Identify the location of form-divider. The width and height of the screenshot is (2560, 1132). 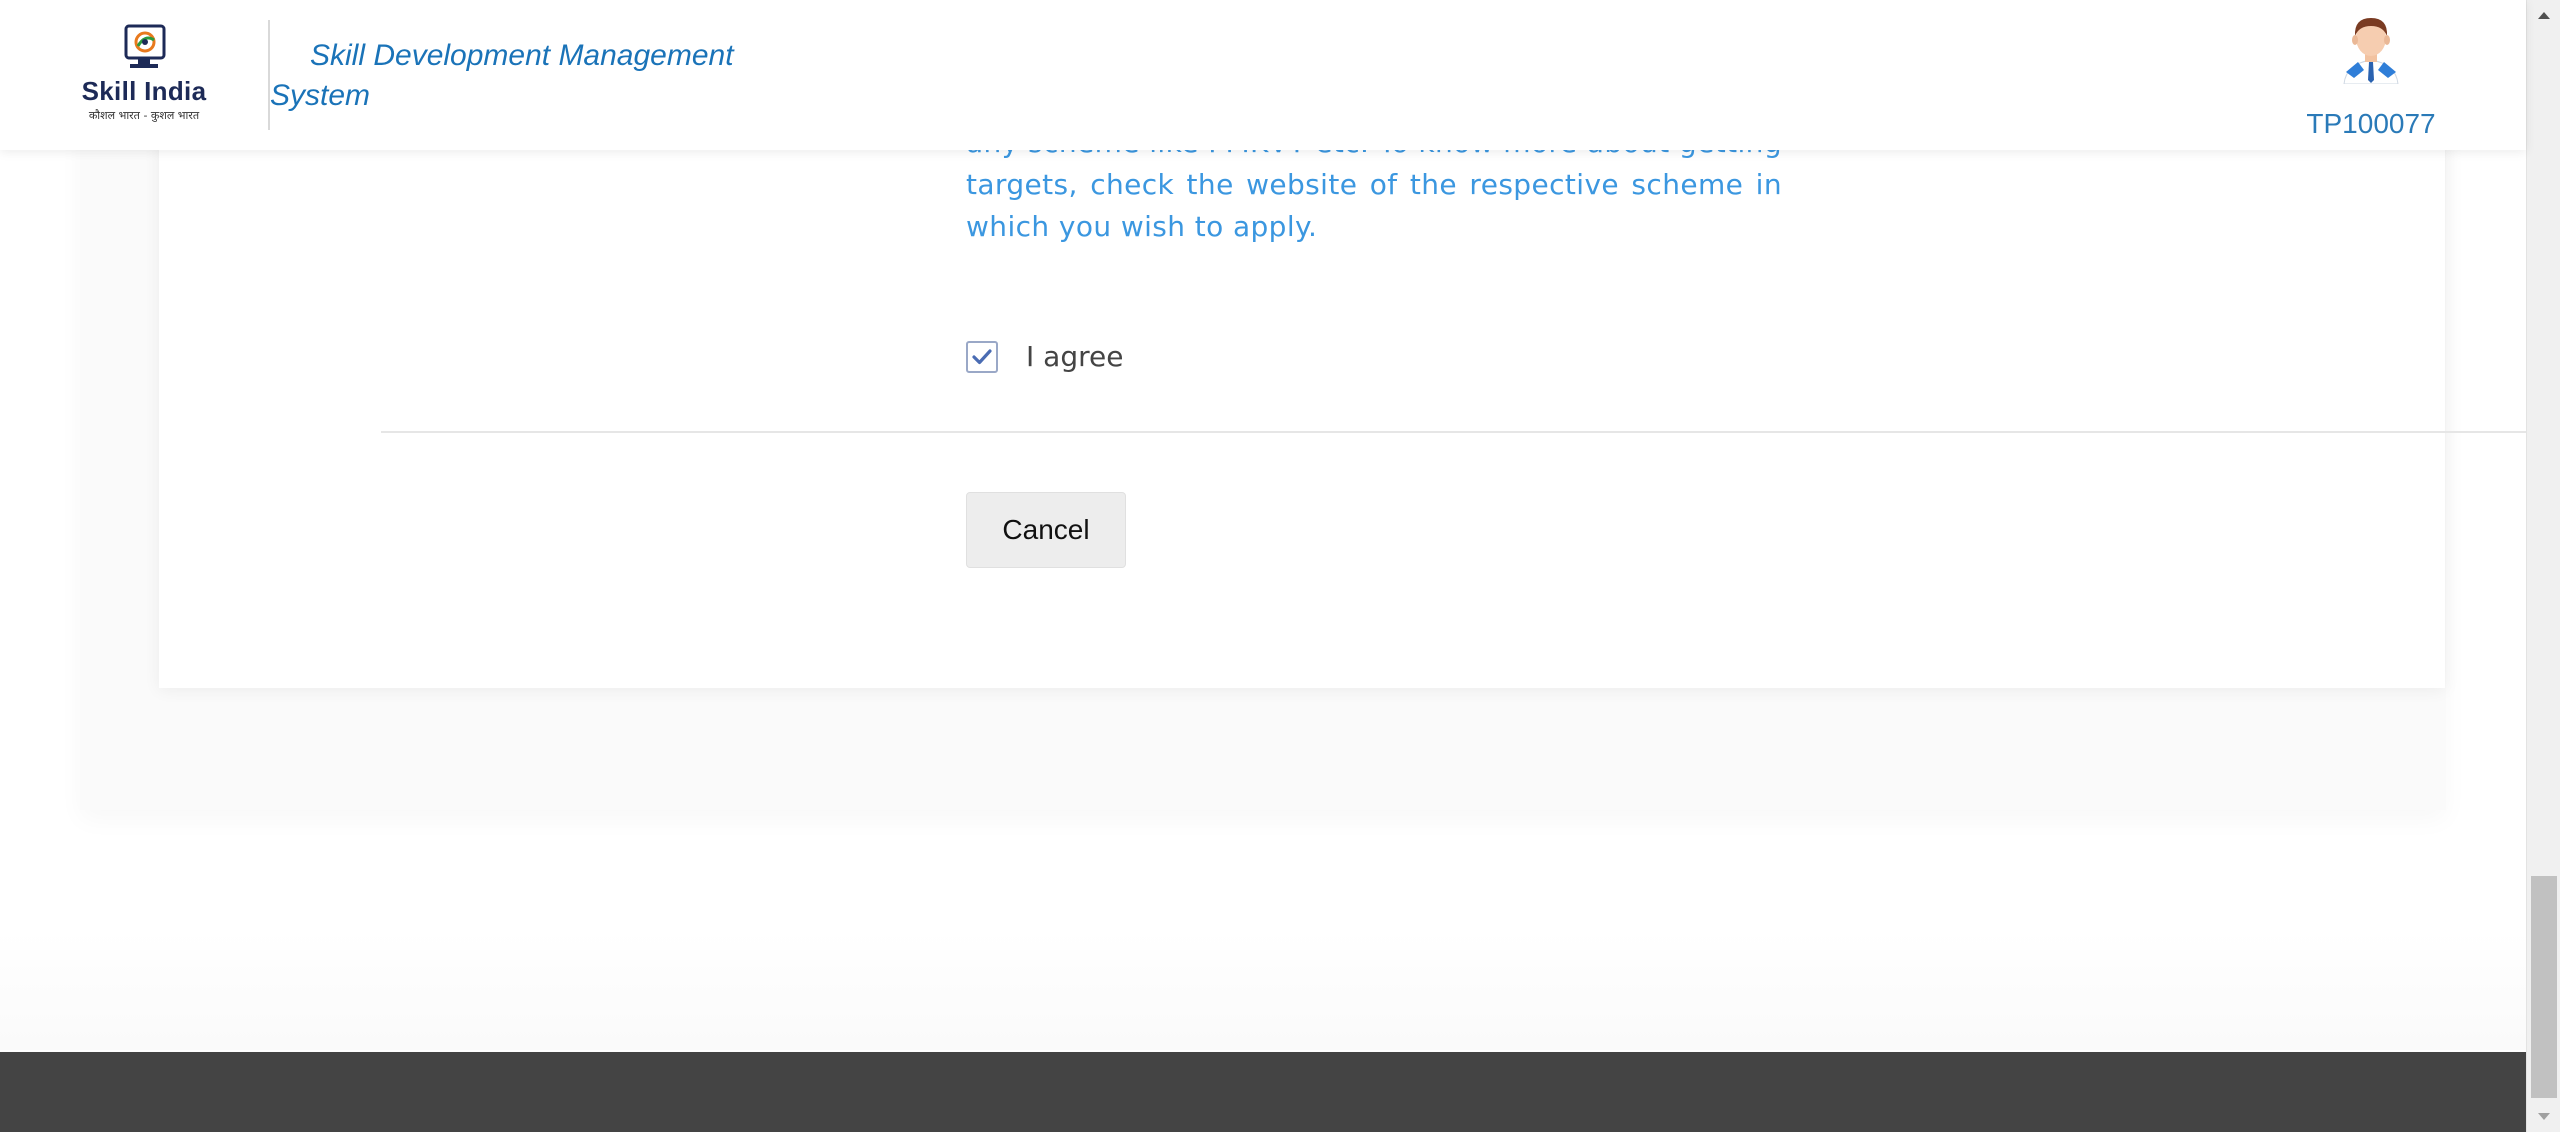
(1462, 432).